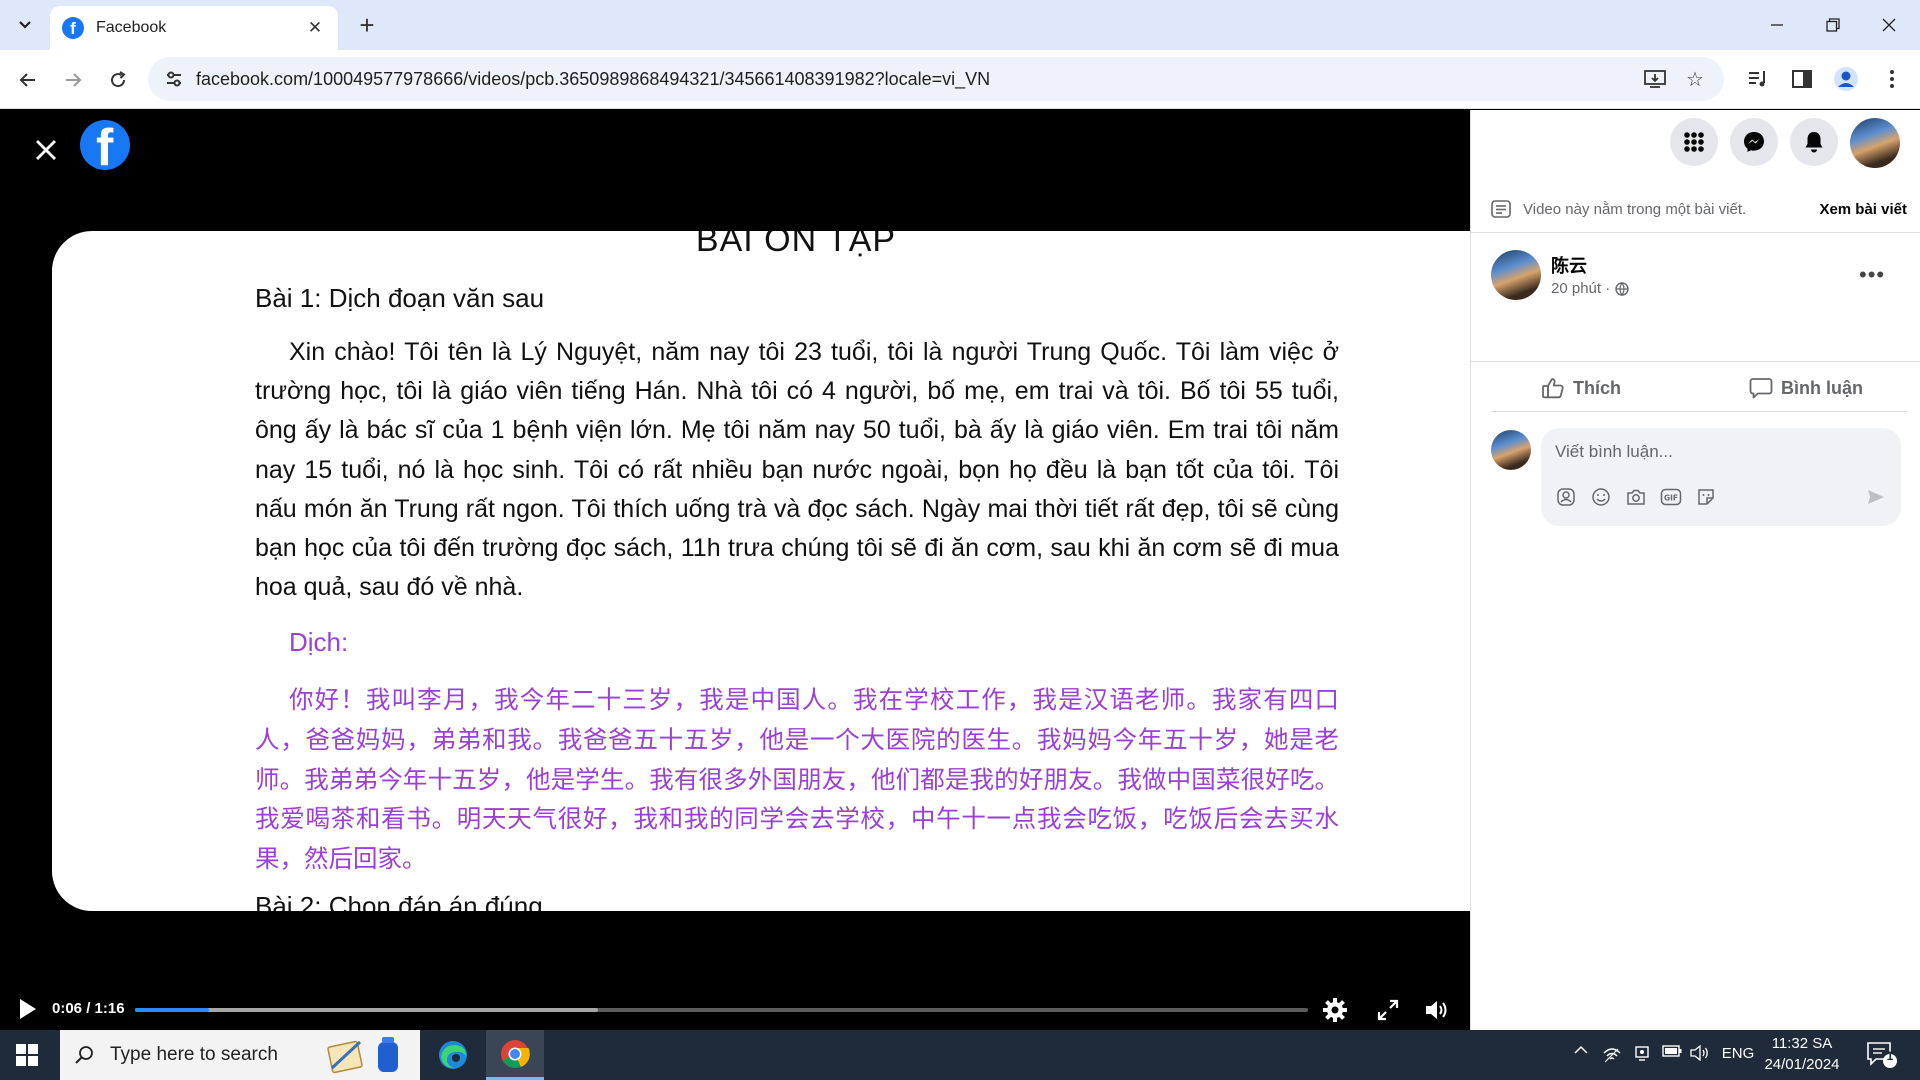 The width and height of the screenshot is (1920, 1080). What do you see at coordinates (1721, 477) in the screenshot?
I see `comment-input: Viết bình luận... GIF` at bounding box center [1721, 477].